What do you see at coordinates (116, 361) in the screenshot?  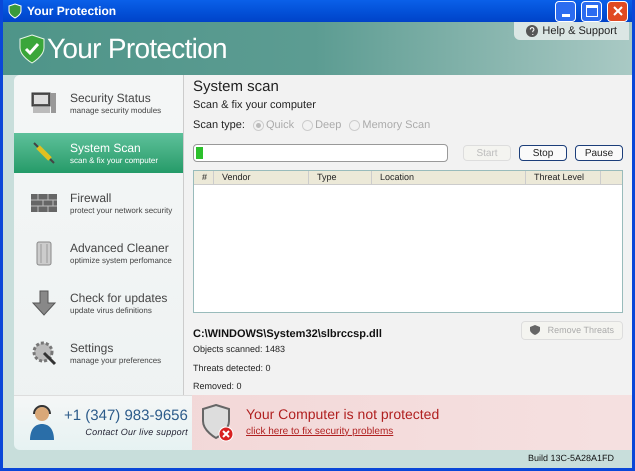 I see `sidebar-item-subtitle: manage your preferences` at bounding box center [116, 361].